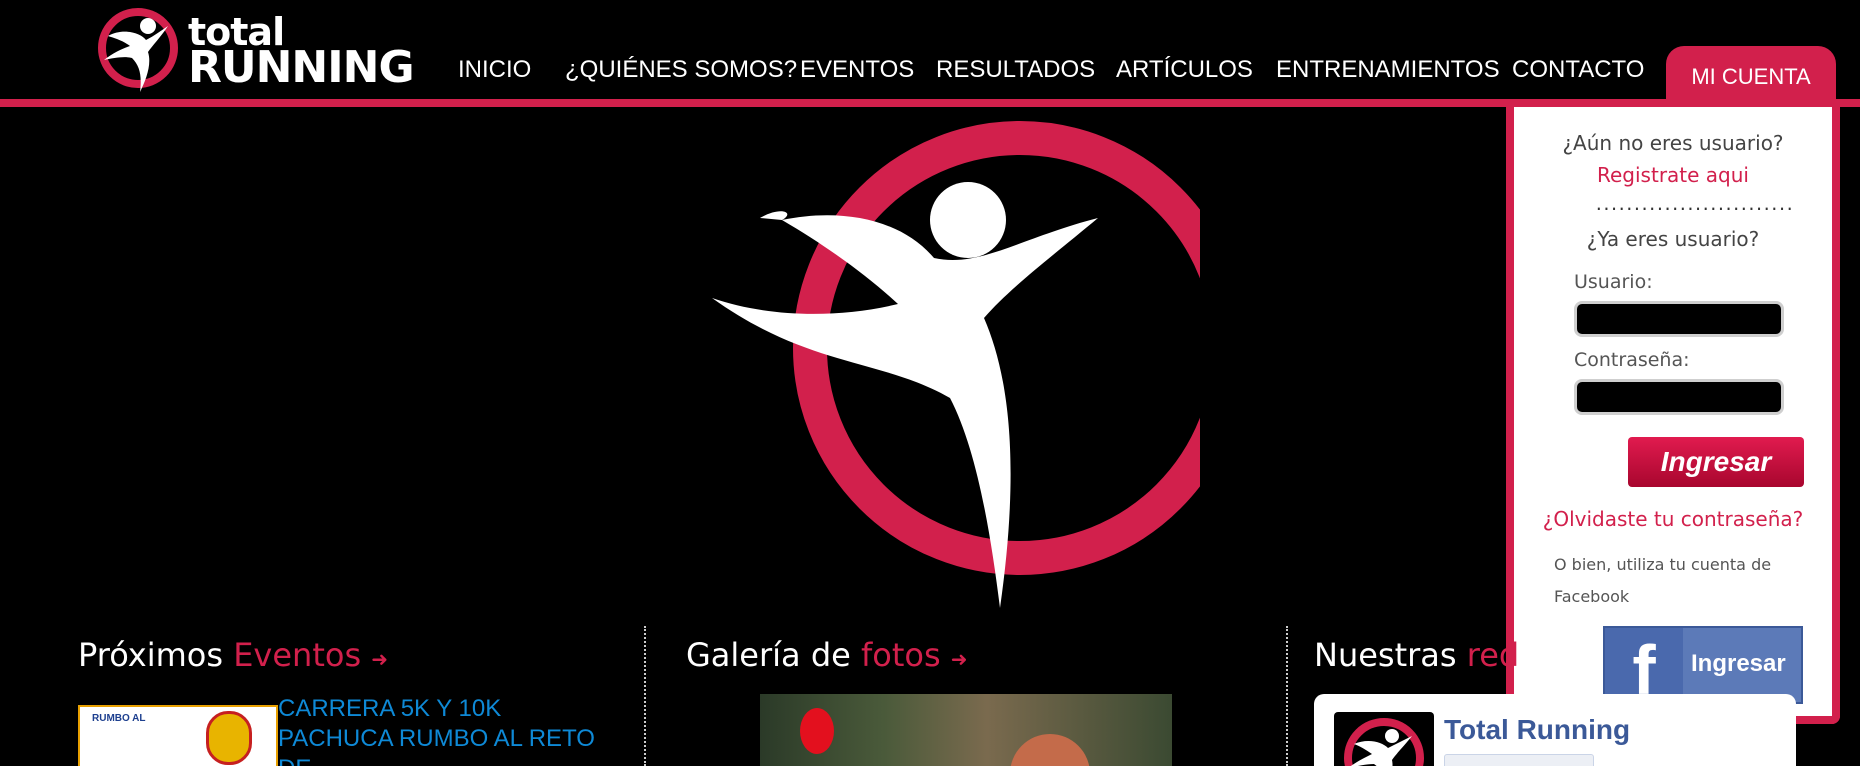 The height and width of the screenshot is (766, 1860). What do you see at coordinates (1738, 663) in the screenshot?
I see `facebook-login-label: Ingresar` at bounding box center [1738, 663].